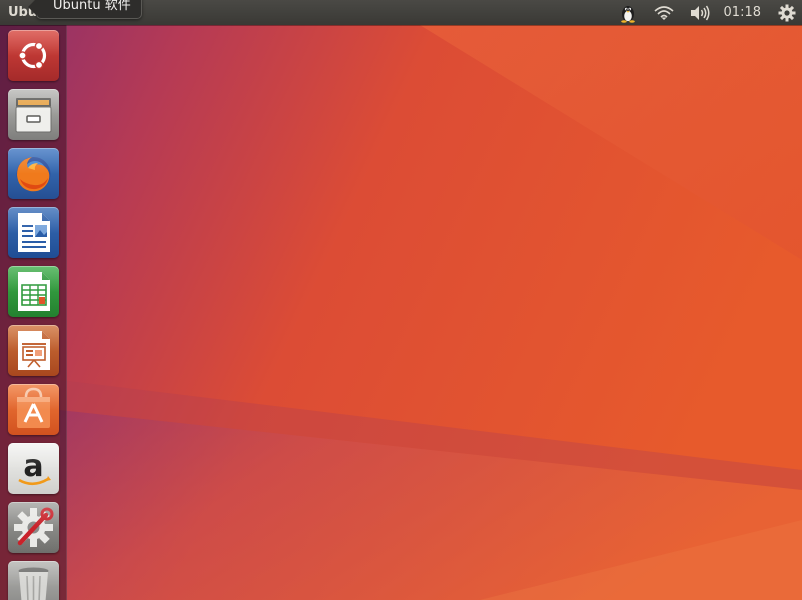  What do you see at coordinates (32, 8) in the screenshot?
I see `tooltip-arrow` at bounding box center [32, 8].